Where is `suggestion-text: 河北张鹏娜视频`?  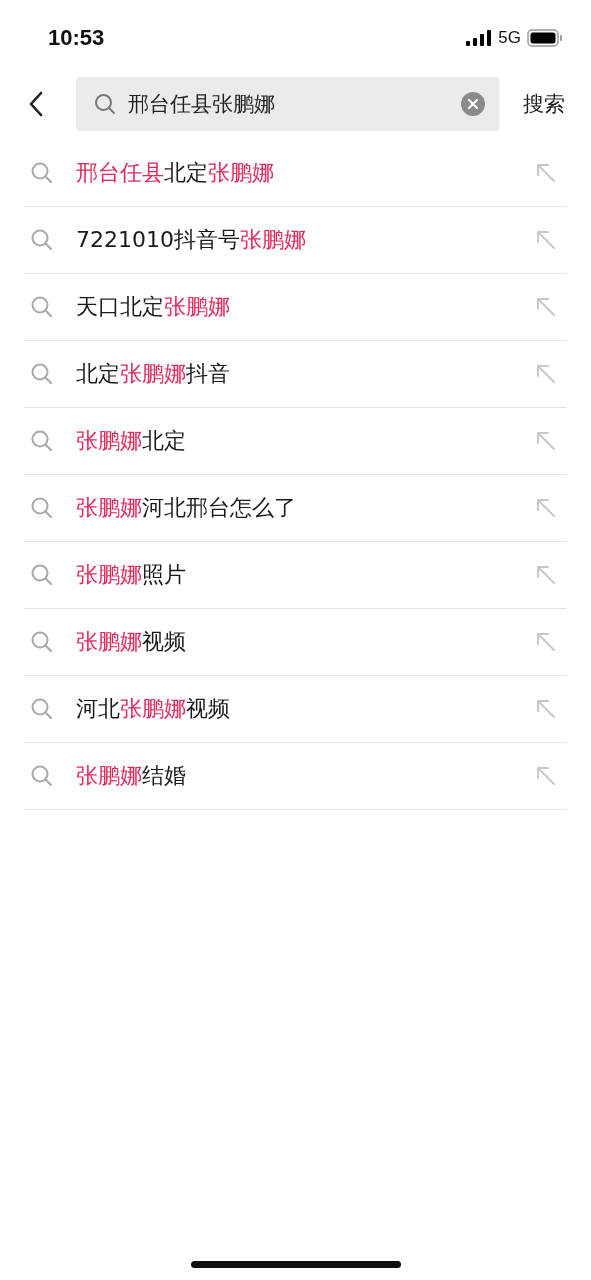 suggestion-text: 河北张鹏娜视频 is located at coordinates (153, 709).